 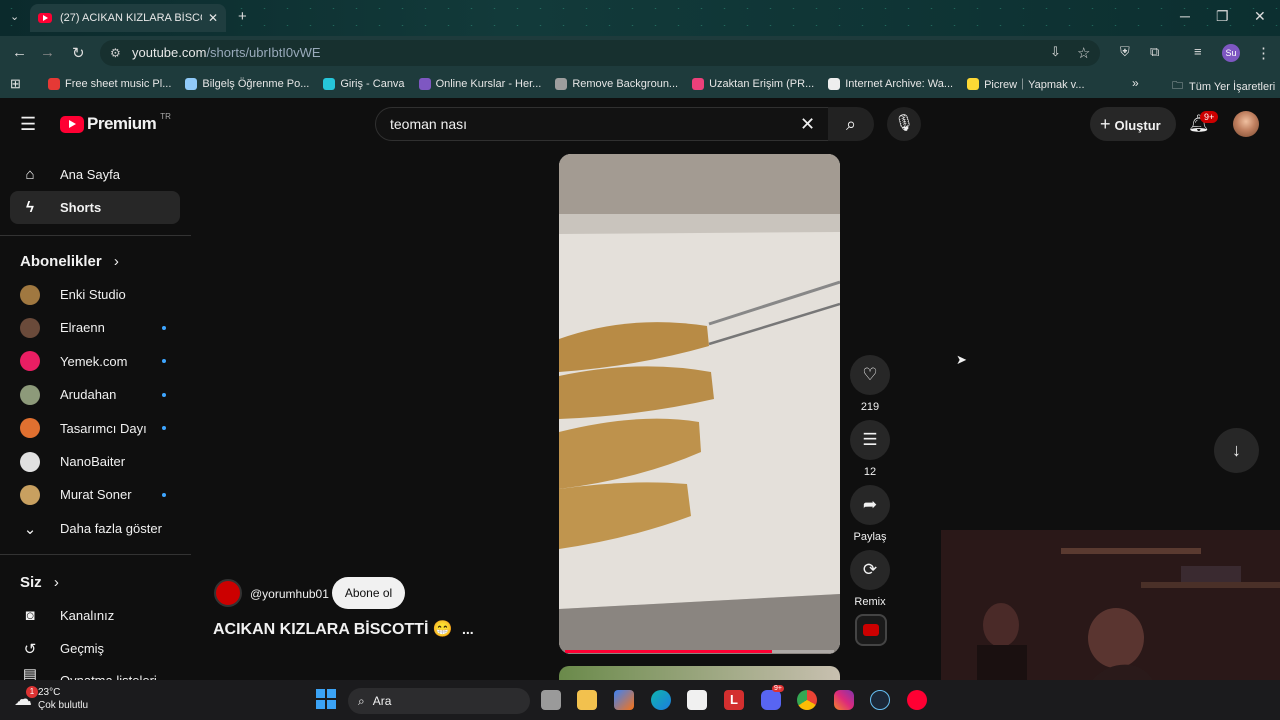 I want to click on sidebar-item-your-channel: ◙ Kanalınız, so click(x=95, y=615).